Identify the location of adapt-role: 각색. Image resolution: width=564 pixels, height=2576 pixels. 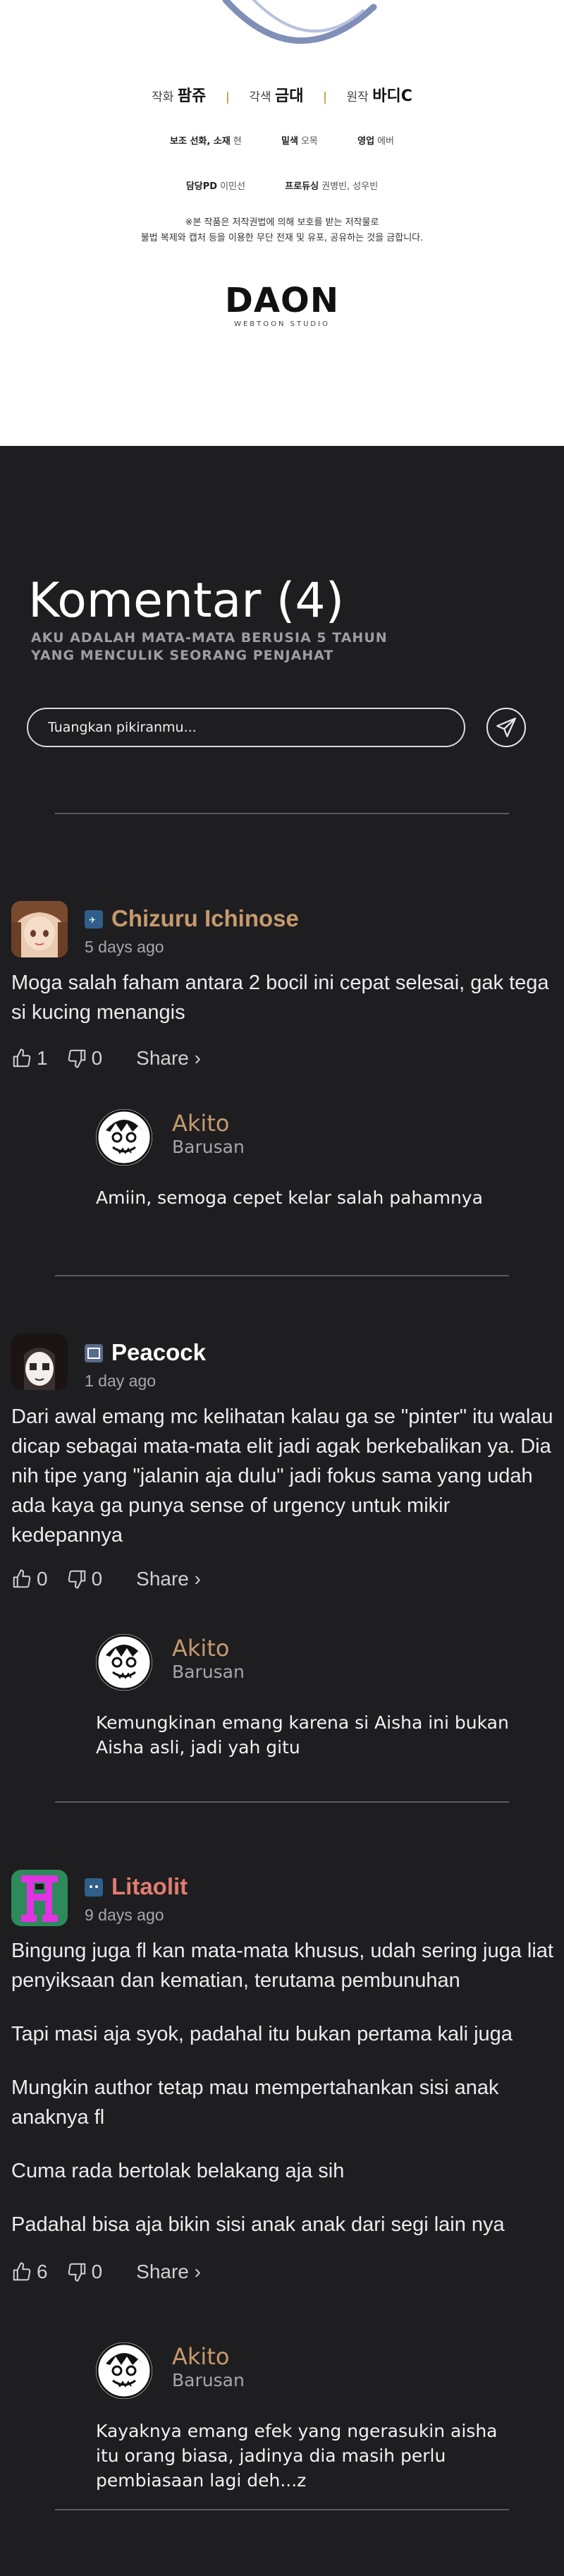
(260, 97).